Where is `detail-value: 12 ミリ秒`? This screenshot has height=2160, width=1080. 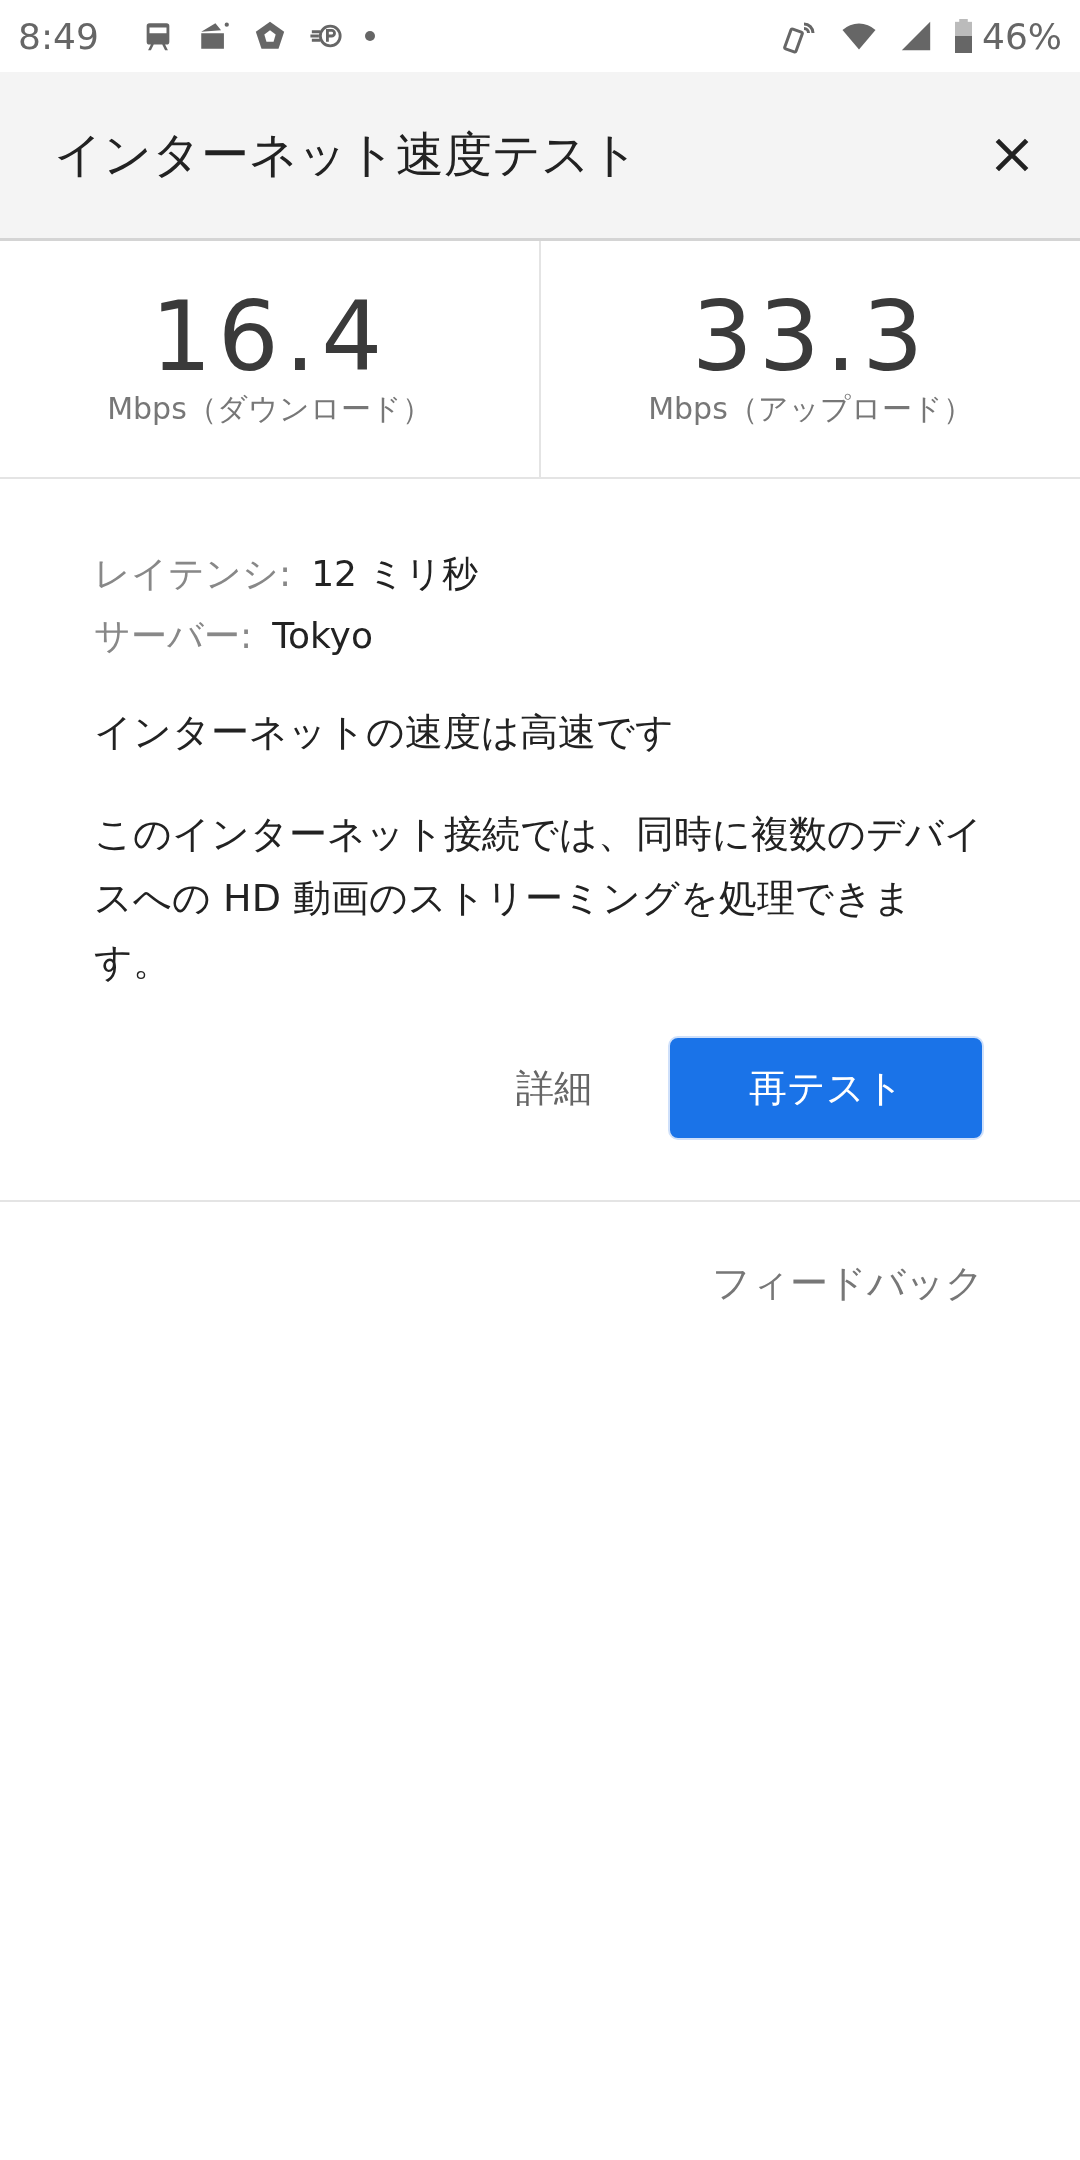 detail-value: 12 ミリ秒 is located at coordinates (395, 574).